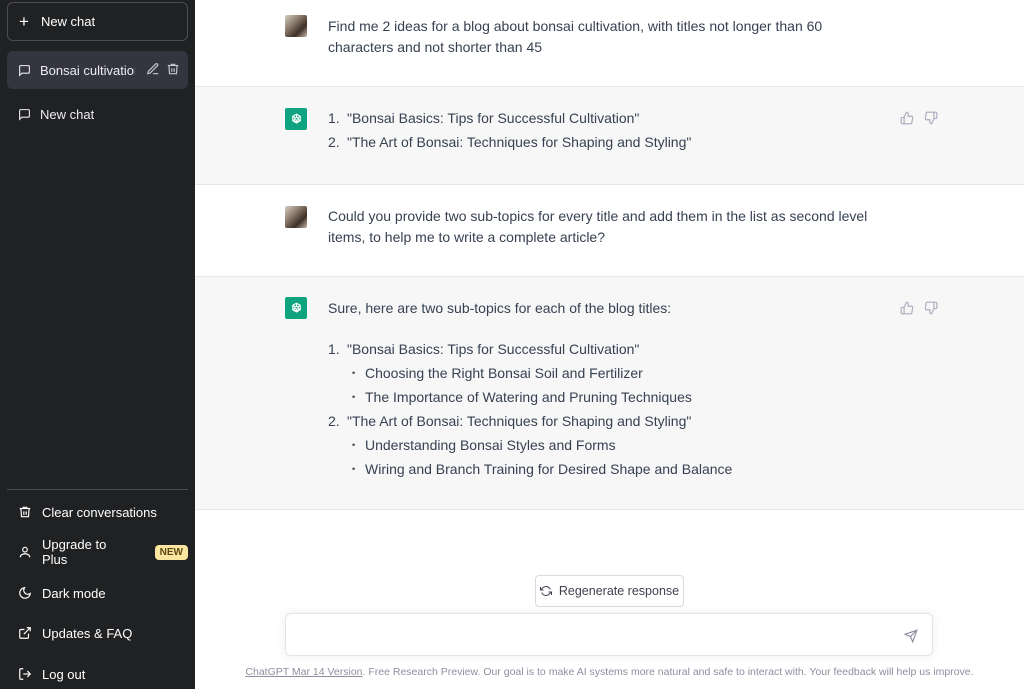  Describe the element at coordinates (911, 636) in the screenshot. I see `send-icon` at that location.